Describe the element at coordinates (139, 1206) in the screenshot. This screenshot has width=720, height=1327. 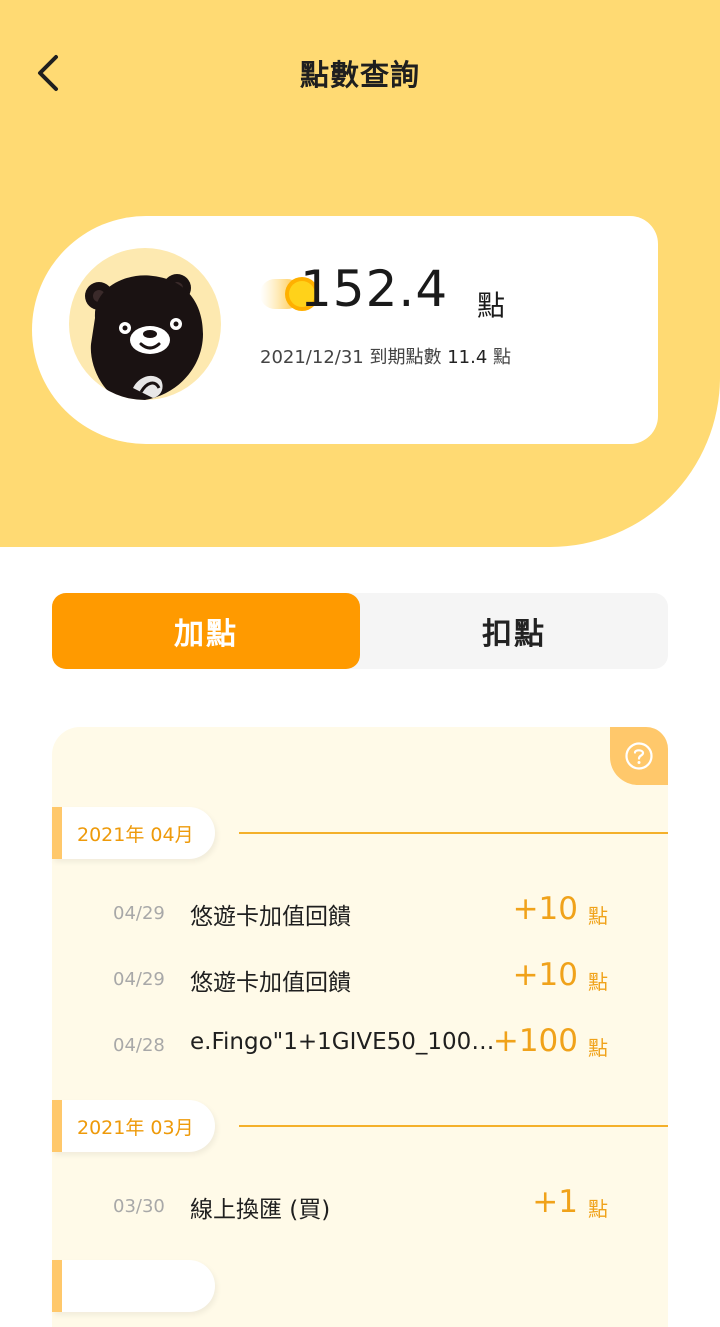
I see `item-date: 03/30` at that location.